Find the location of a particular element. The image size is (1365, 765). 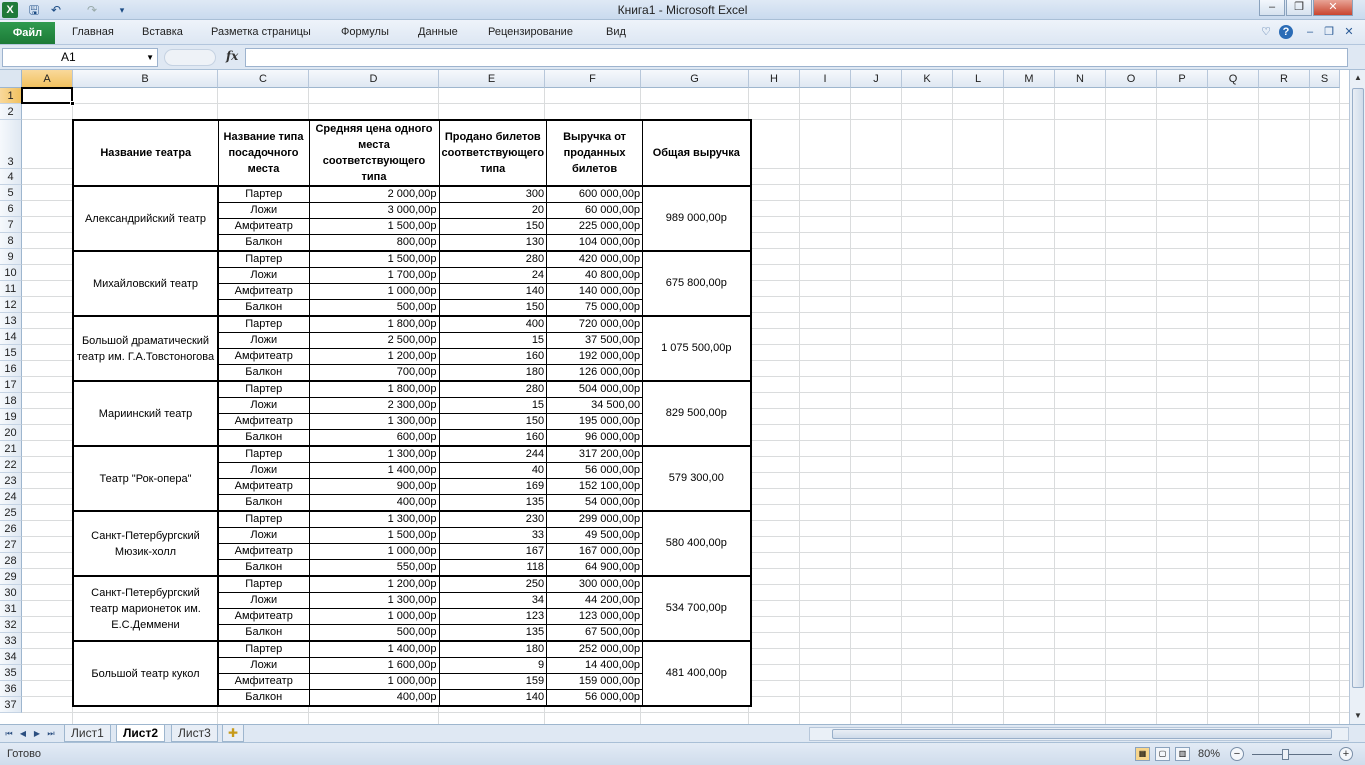

header-seat-type: Название типа посадочного места is located at coordinates (263, 153).